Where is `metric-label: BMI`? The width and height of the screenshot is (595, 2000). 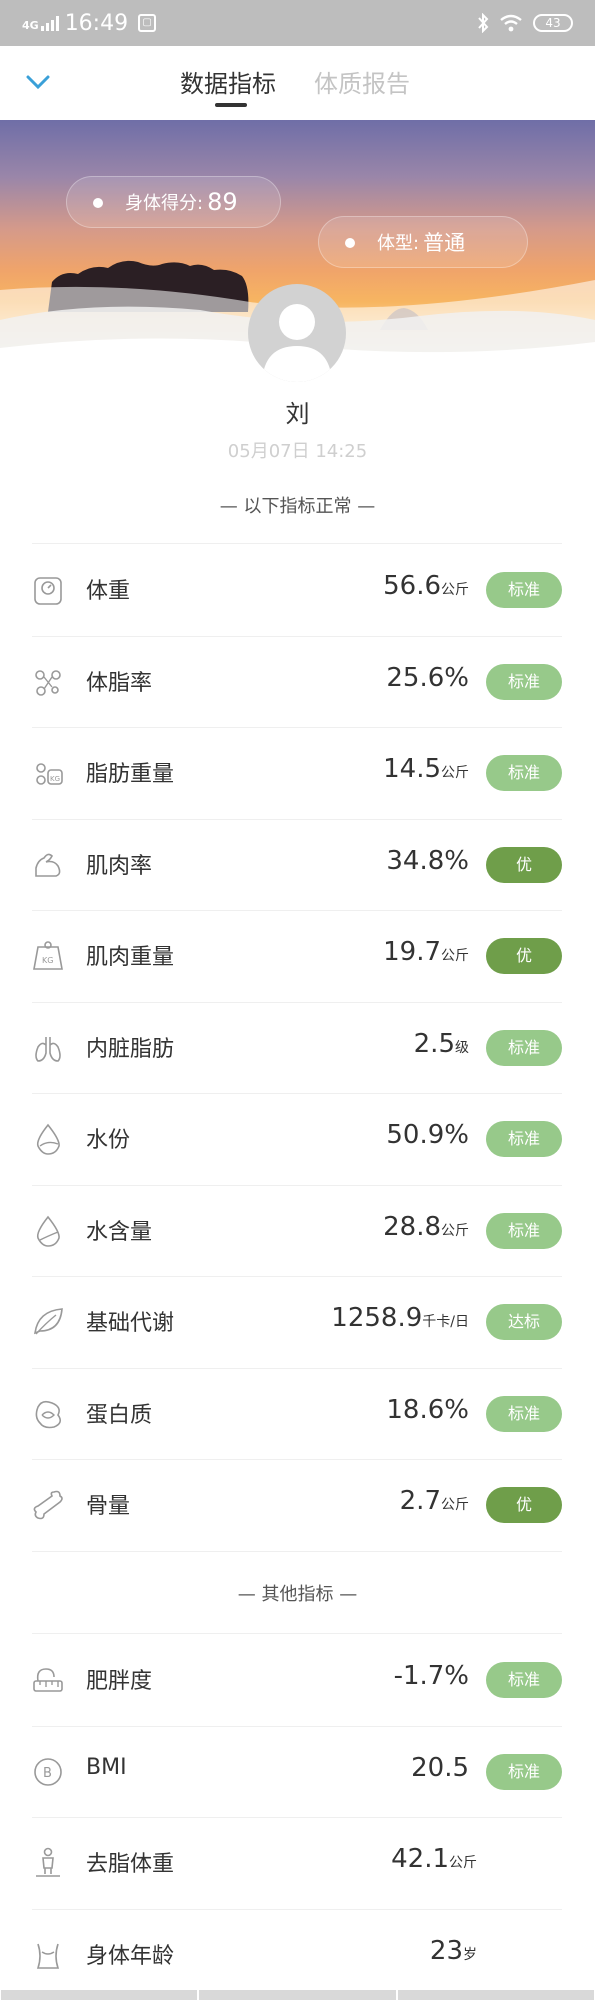 metric-label: BMI is located at coordinates (106, 1767).